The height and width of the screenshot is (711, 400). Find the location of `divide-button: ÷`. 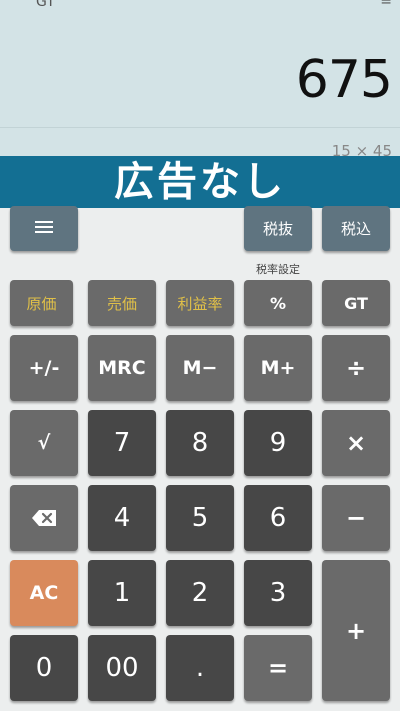

divide-button: ÷ is located at coordinates (356, 368).